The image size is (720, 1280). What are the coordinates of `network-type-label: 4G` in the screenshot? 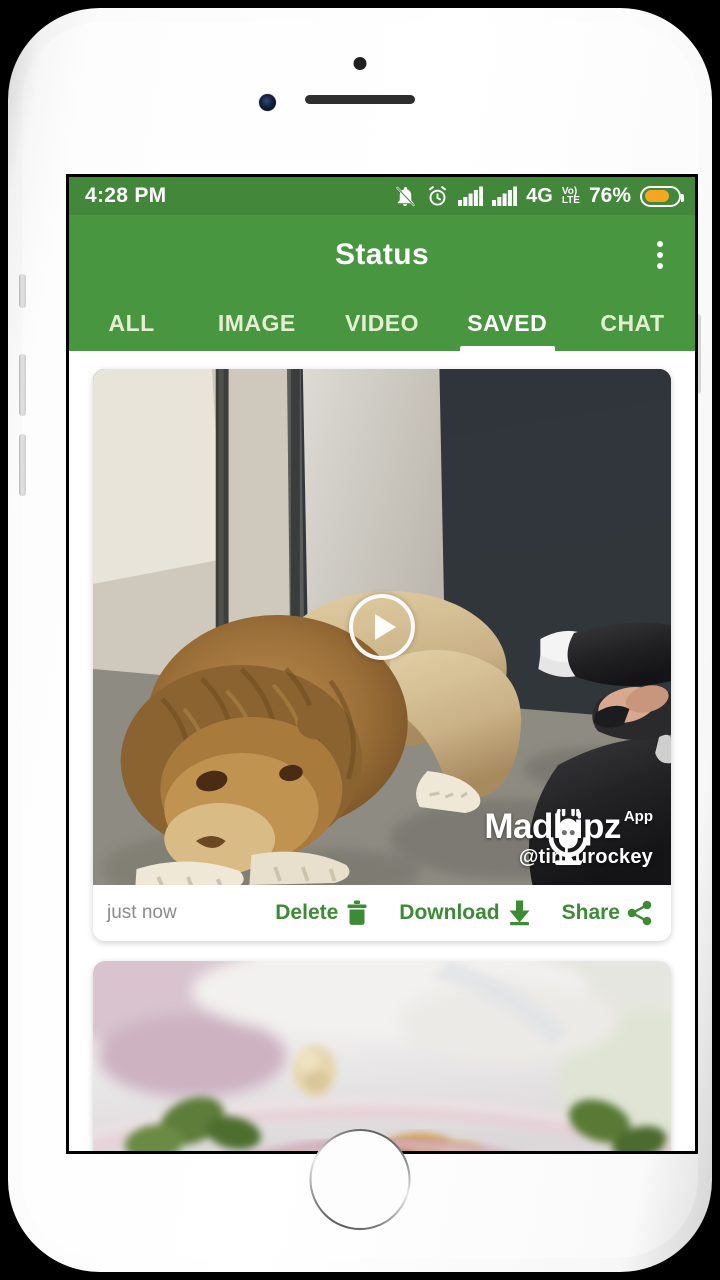 It's located at (539, 195).